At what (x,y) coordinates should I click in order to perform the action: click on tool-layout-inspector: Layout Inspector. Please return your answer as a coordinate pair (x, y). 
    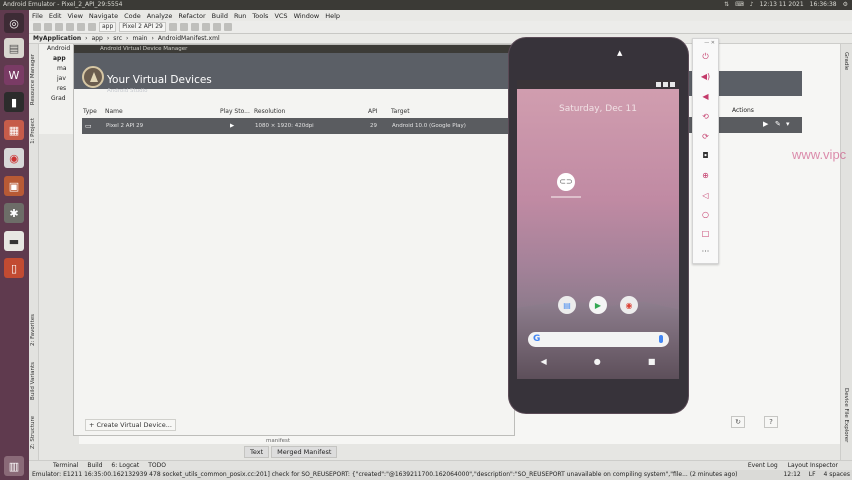
    Looking at the image, I should click on (813, 465).